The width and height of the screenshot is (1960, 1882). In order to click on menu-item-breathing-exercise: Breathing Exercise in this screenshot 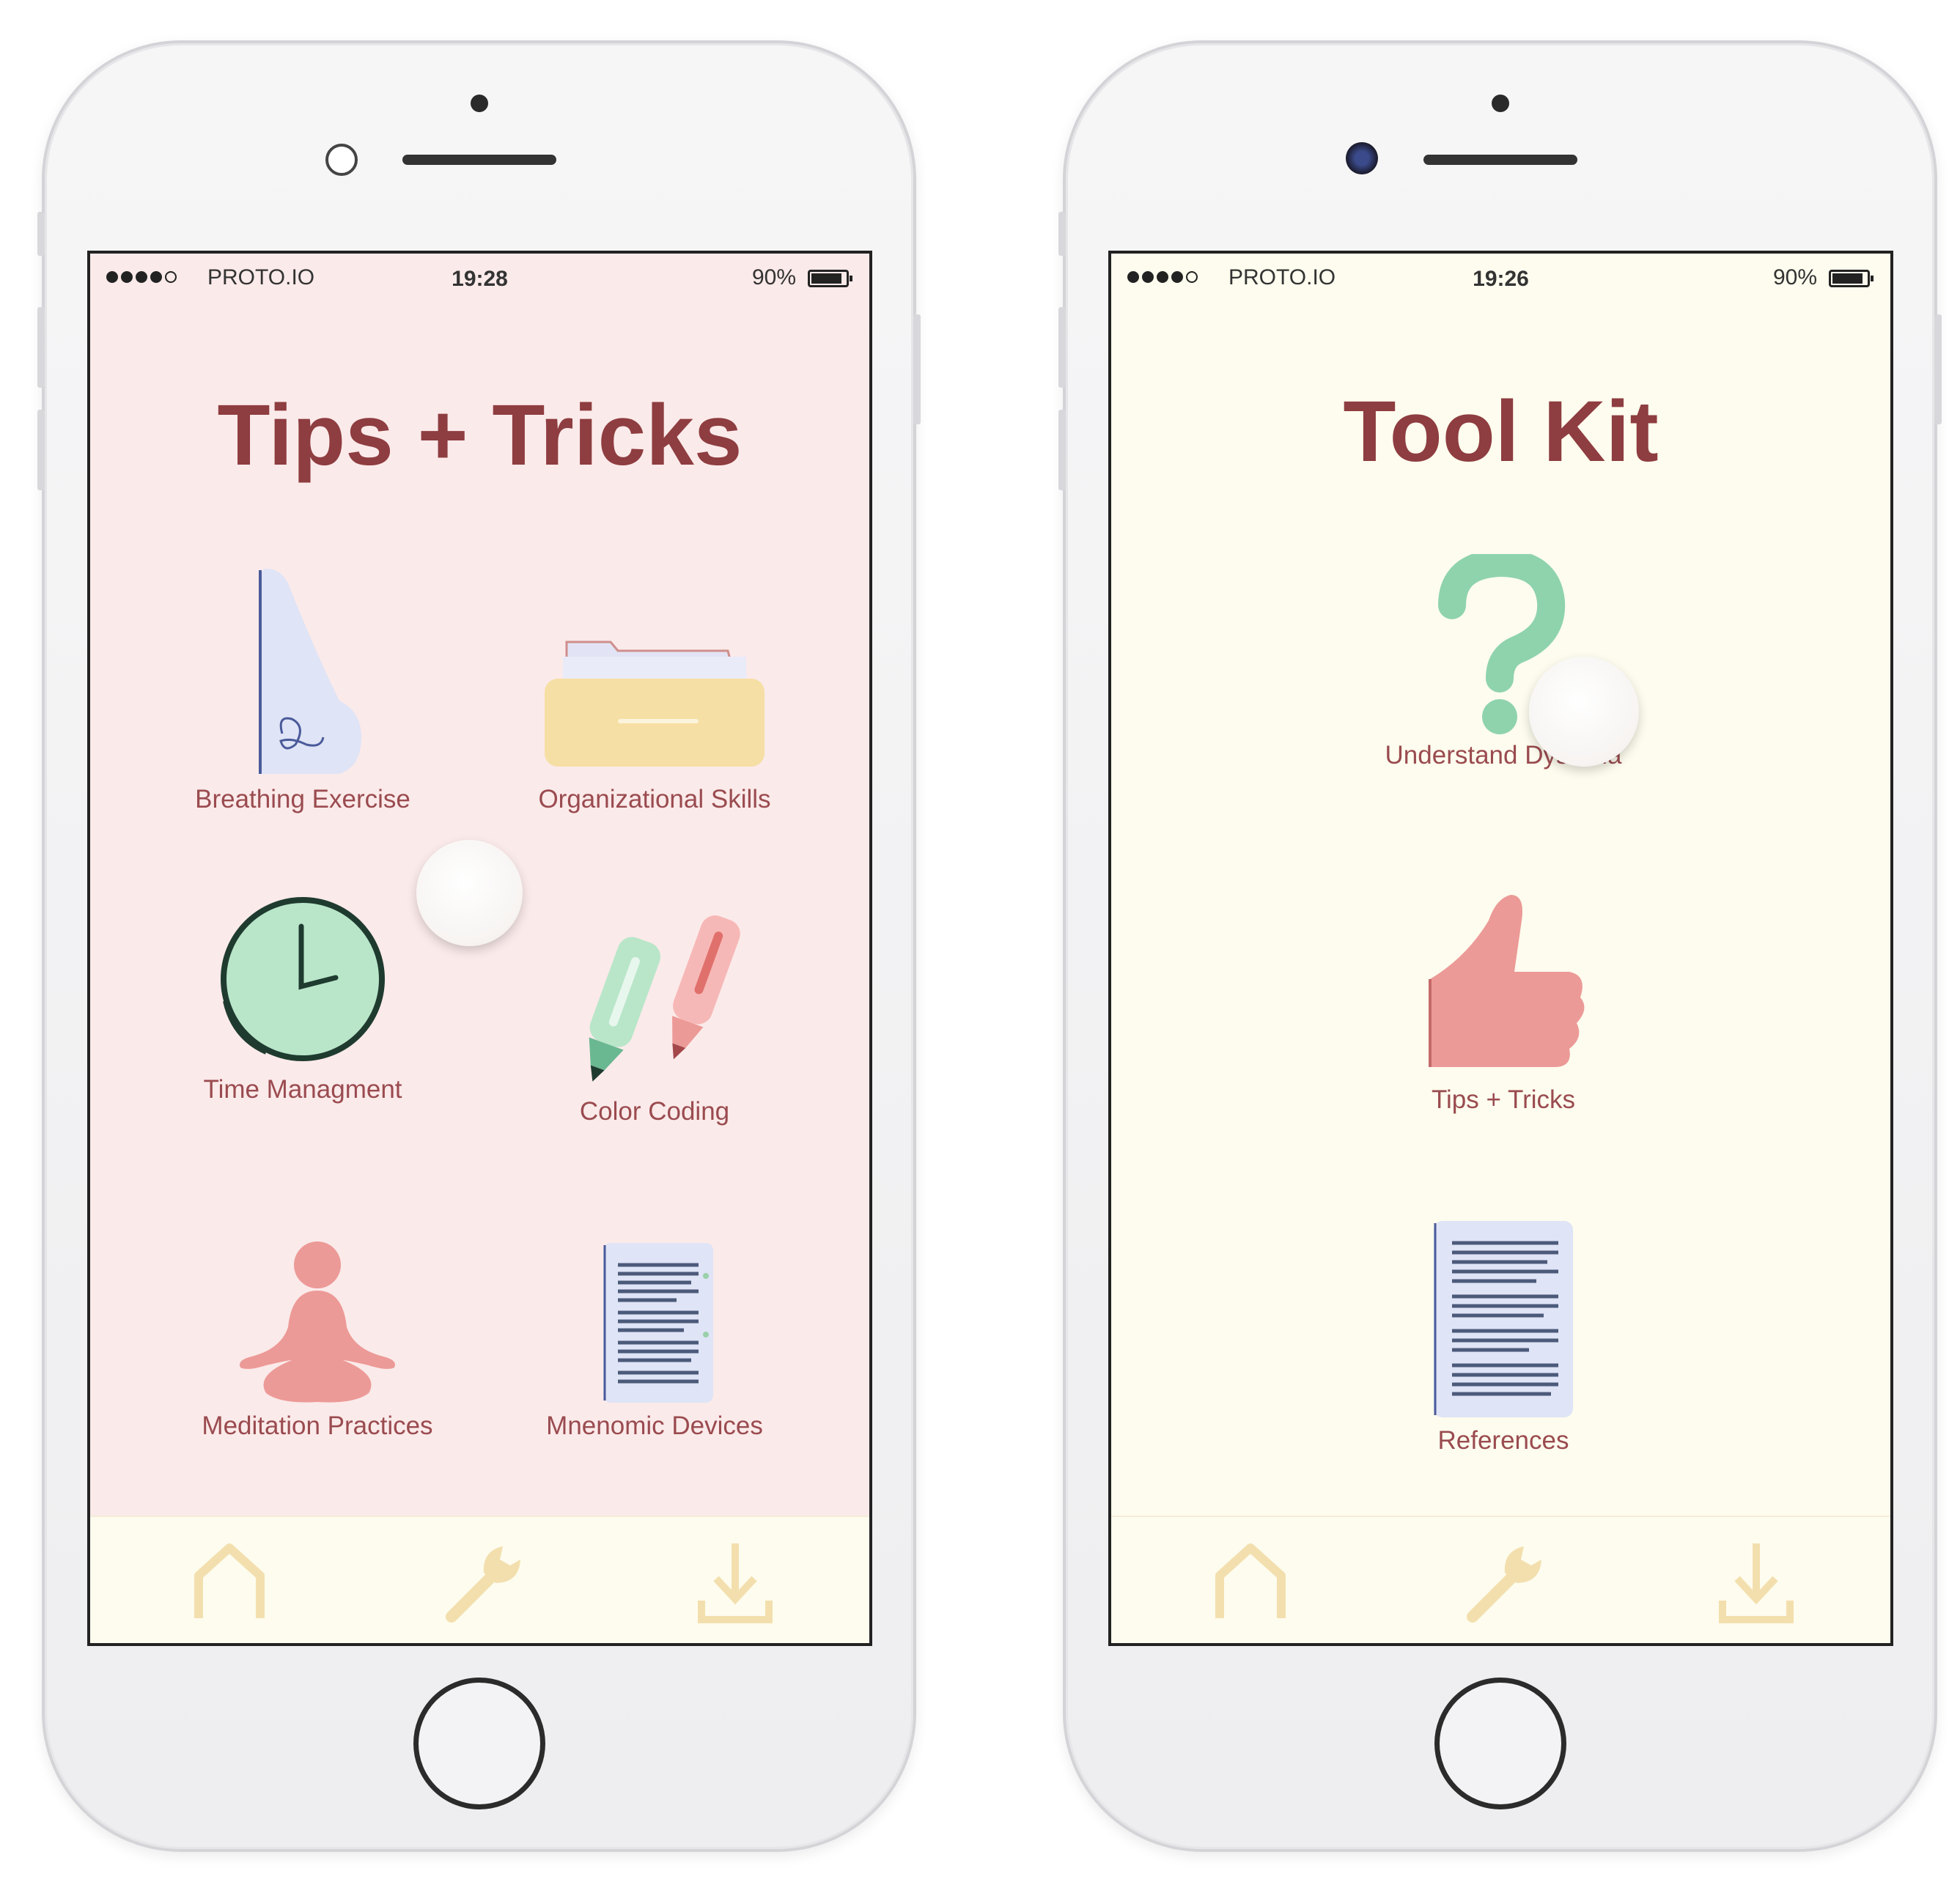, I will do `click(303, 688)`.